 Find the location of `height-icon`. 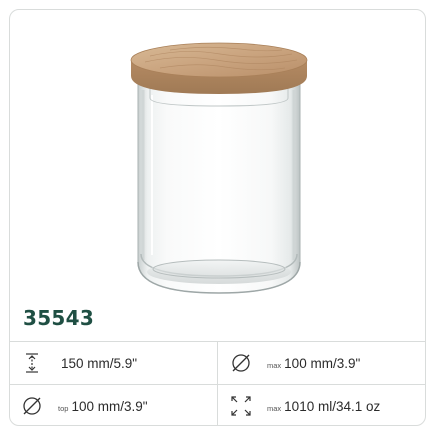

height-icon is located at coordinates (32, 363).